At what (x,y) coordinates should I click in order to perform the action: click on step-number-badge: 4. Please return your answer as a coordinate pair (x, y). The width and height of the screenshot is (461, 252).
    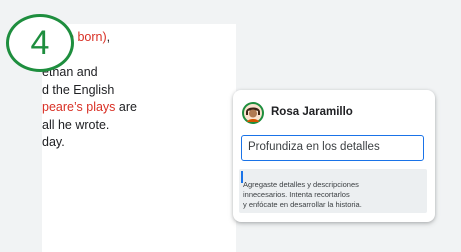
    Looking at the image, I should click on (40, 43).